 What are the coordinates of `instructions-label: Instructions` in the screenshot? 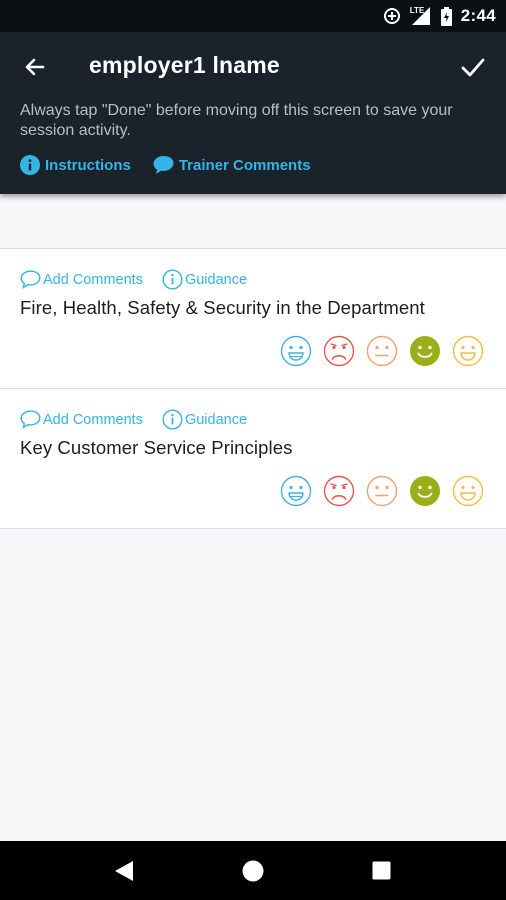 It's located at (88, 165).